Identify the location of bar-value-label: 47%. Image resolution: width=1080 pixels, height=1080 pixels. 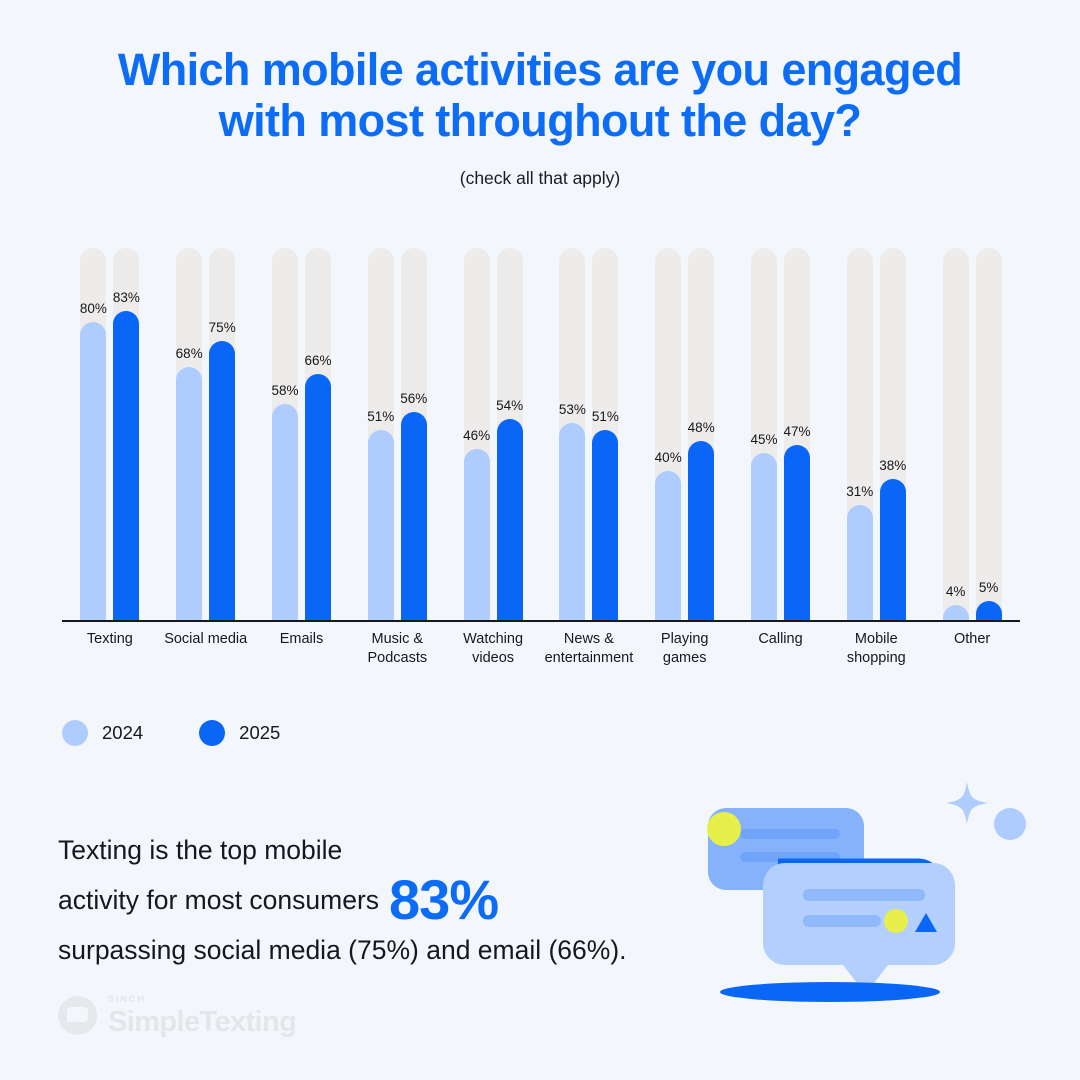
(797, 432).